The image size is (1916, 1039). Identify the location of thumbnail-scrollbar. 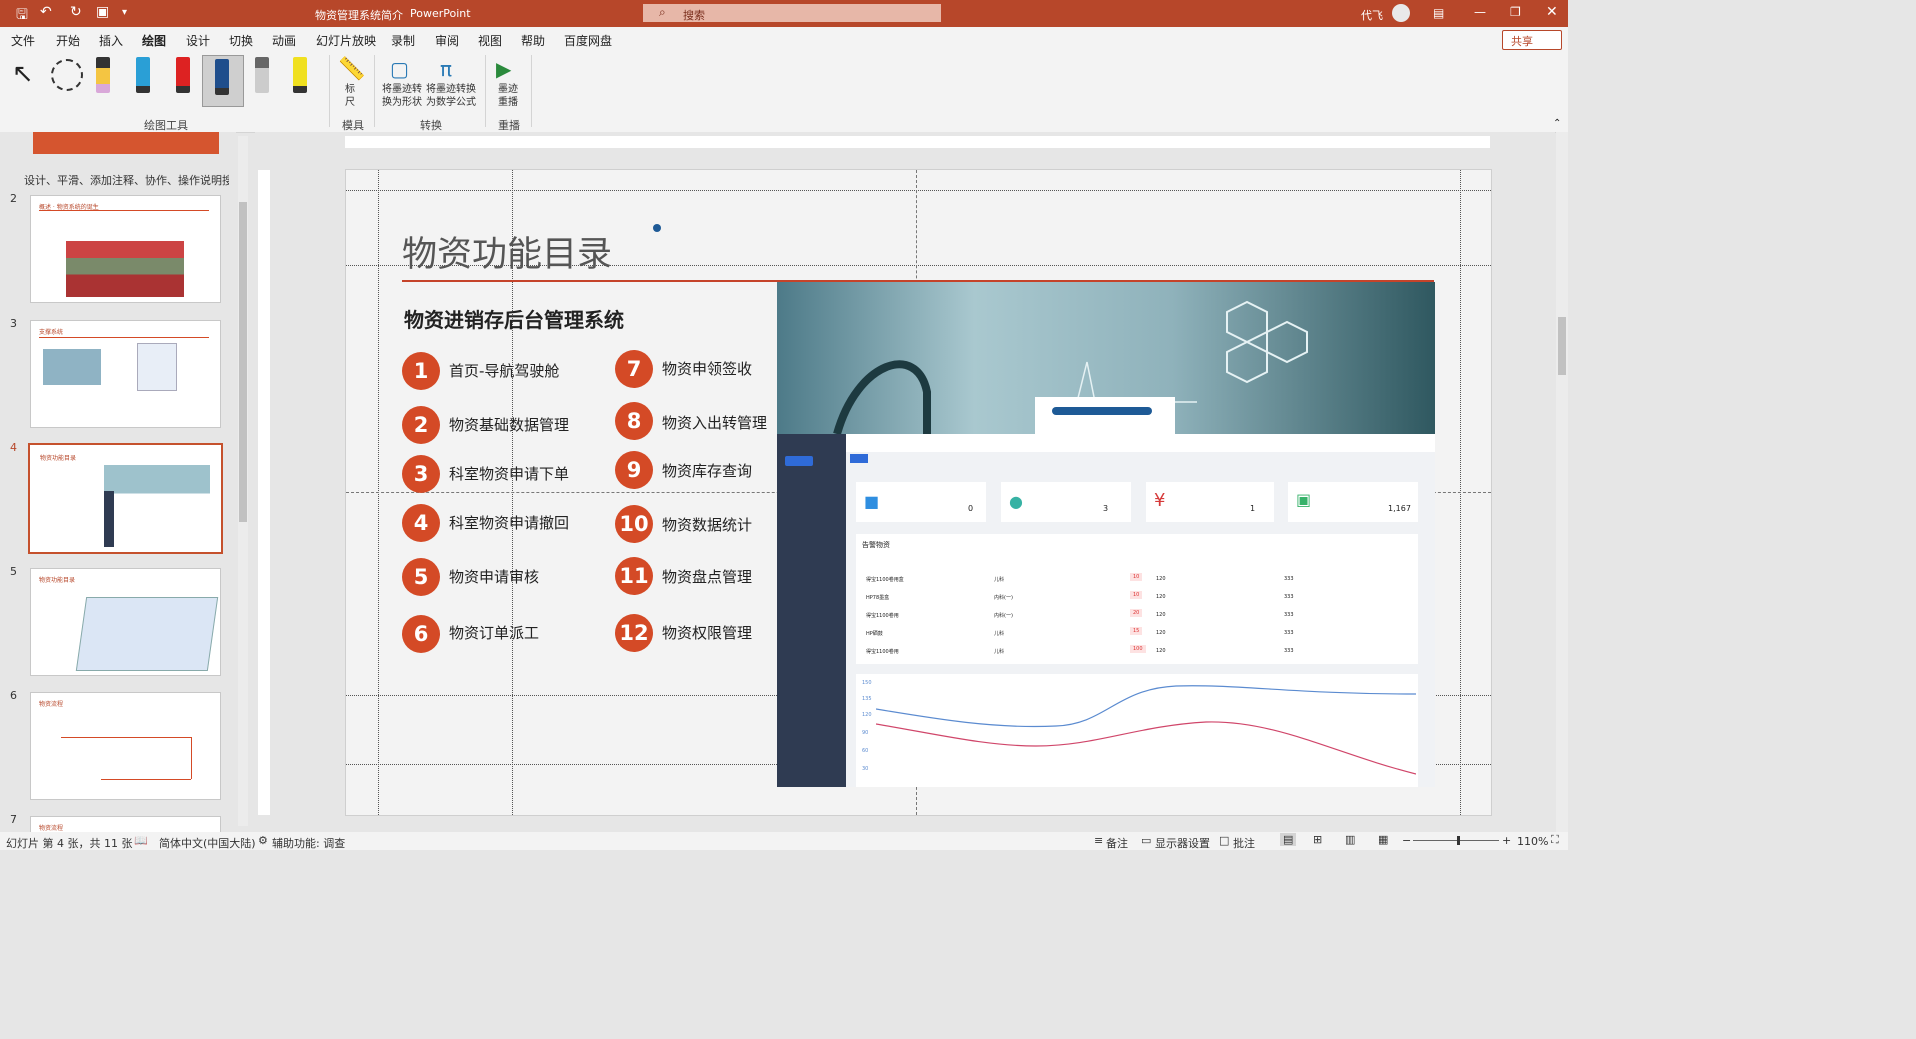
(243, 481).